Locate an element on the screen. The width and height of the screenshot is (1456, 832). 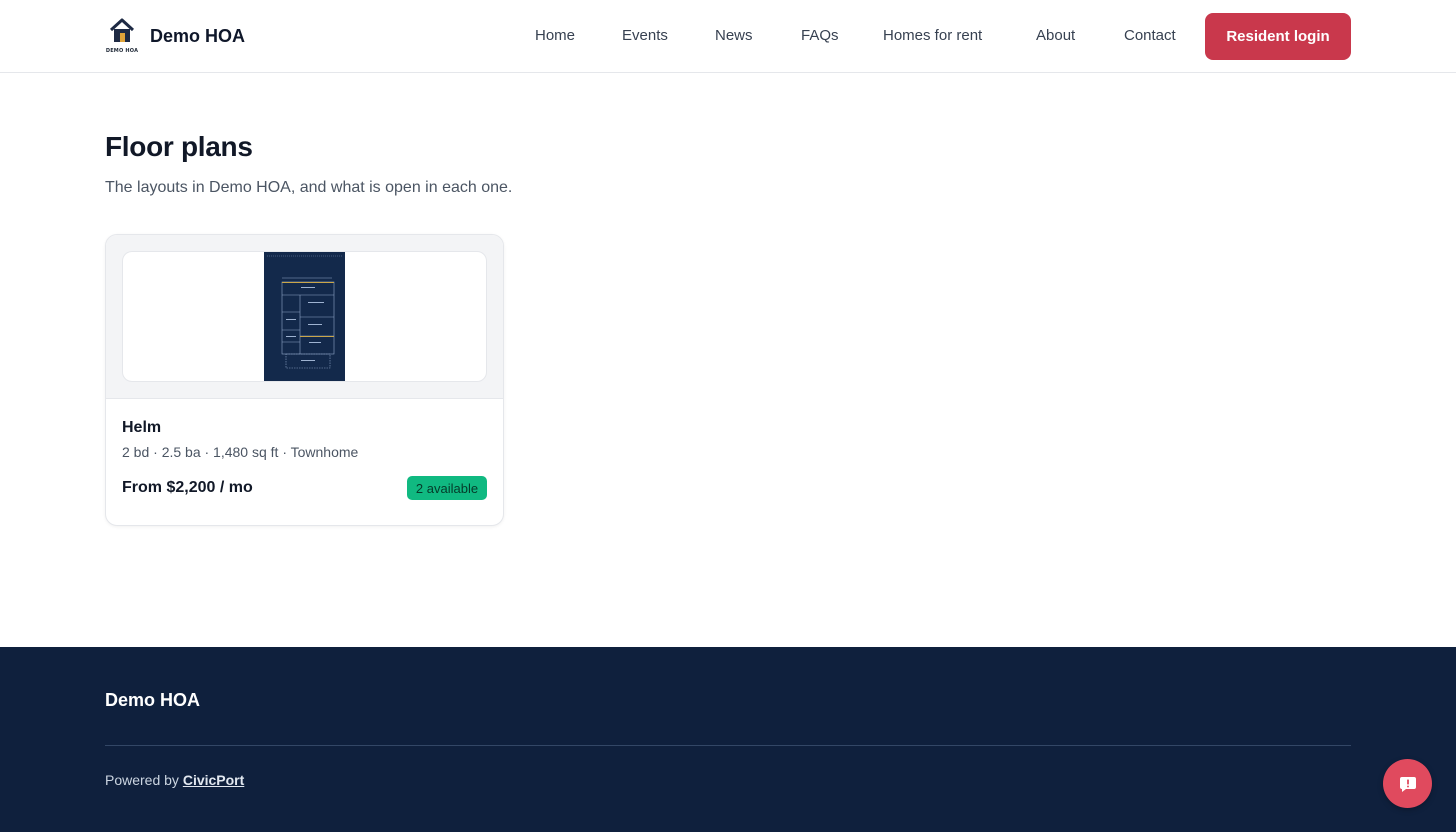
nav-events: Events is located at coordinates (645, 35).